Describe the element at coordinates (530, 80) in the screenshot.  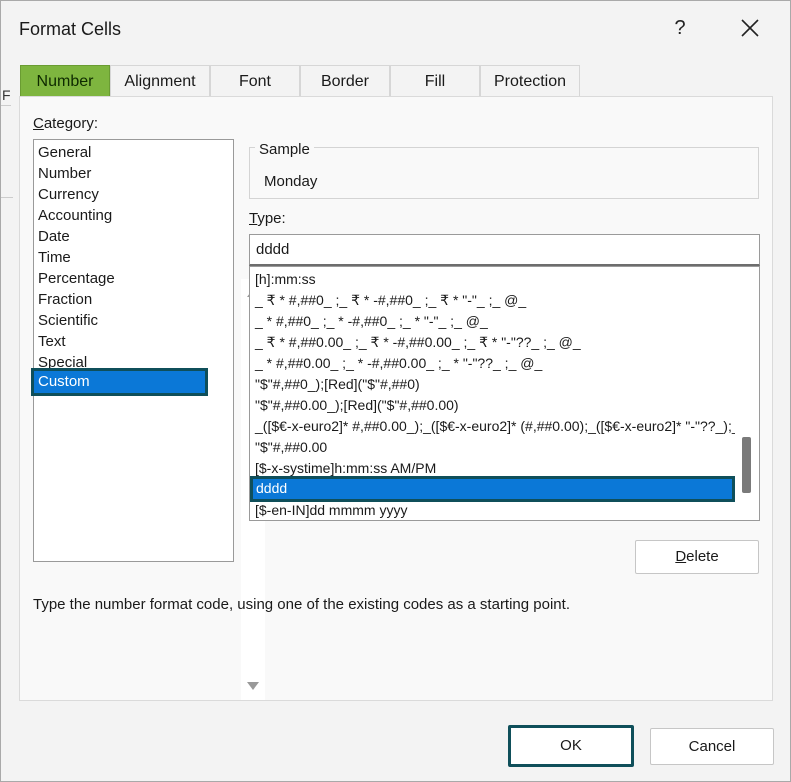
I see `tab-protection: Protection` at that location.